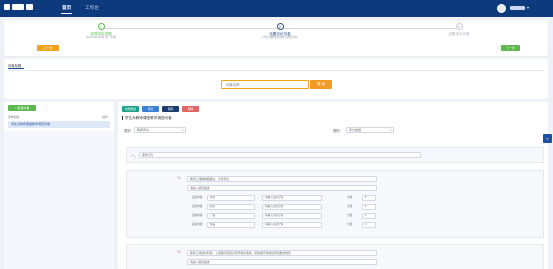 This screenshot has width=553, height=269. I want to click on list-header-title: 问卷标题, so click(14, 117).